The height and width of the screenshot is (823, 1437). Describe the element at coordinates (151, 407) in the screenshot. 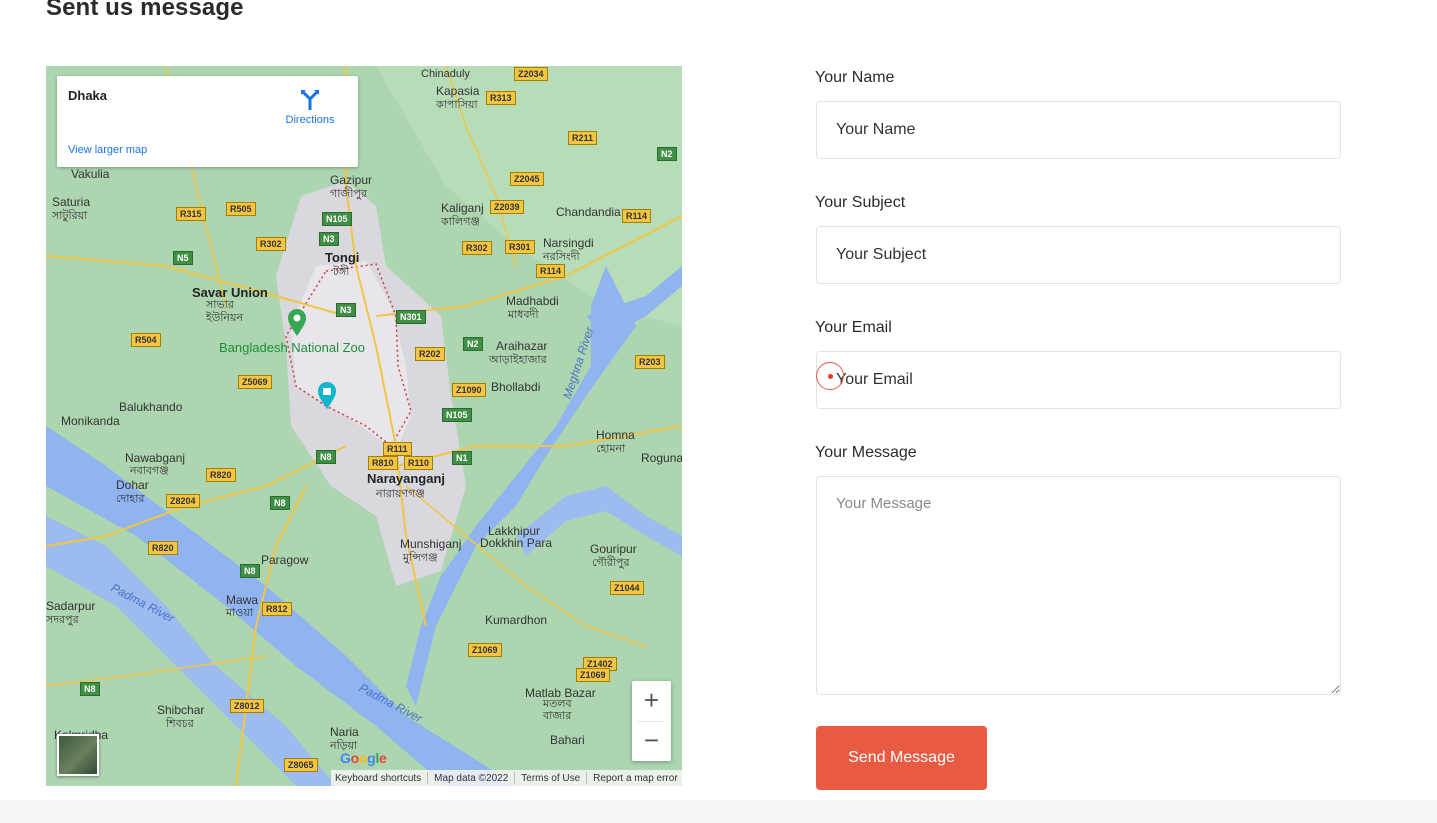

I see `map-label-balukhando: Balukhando` at that location.